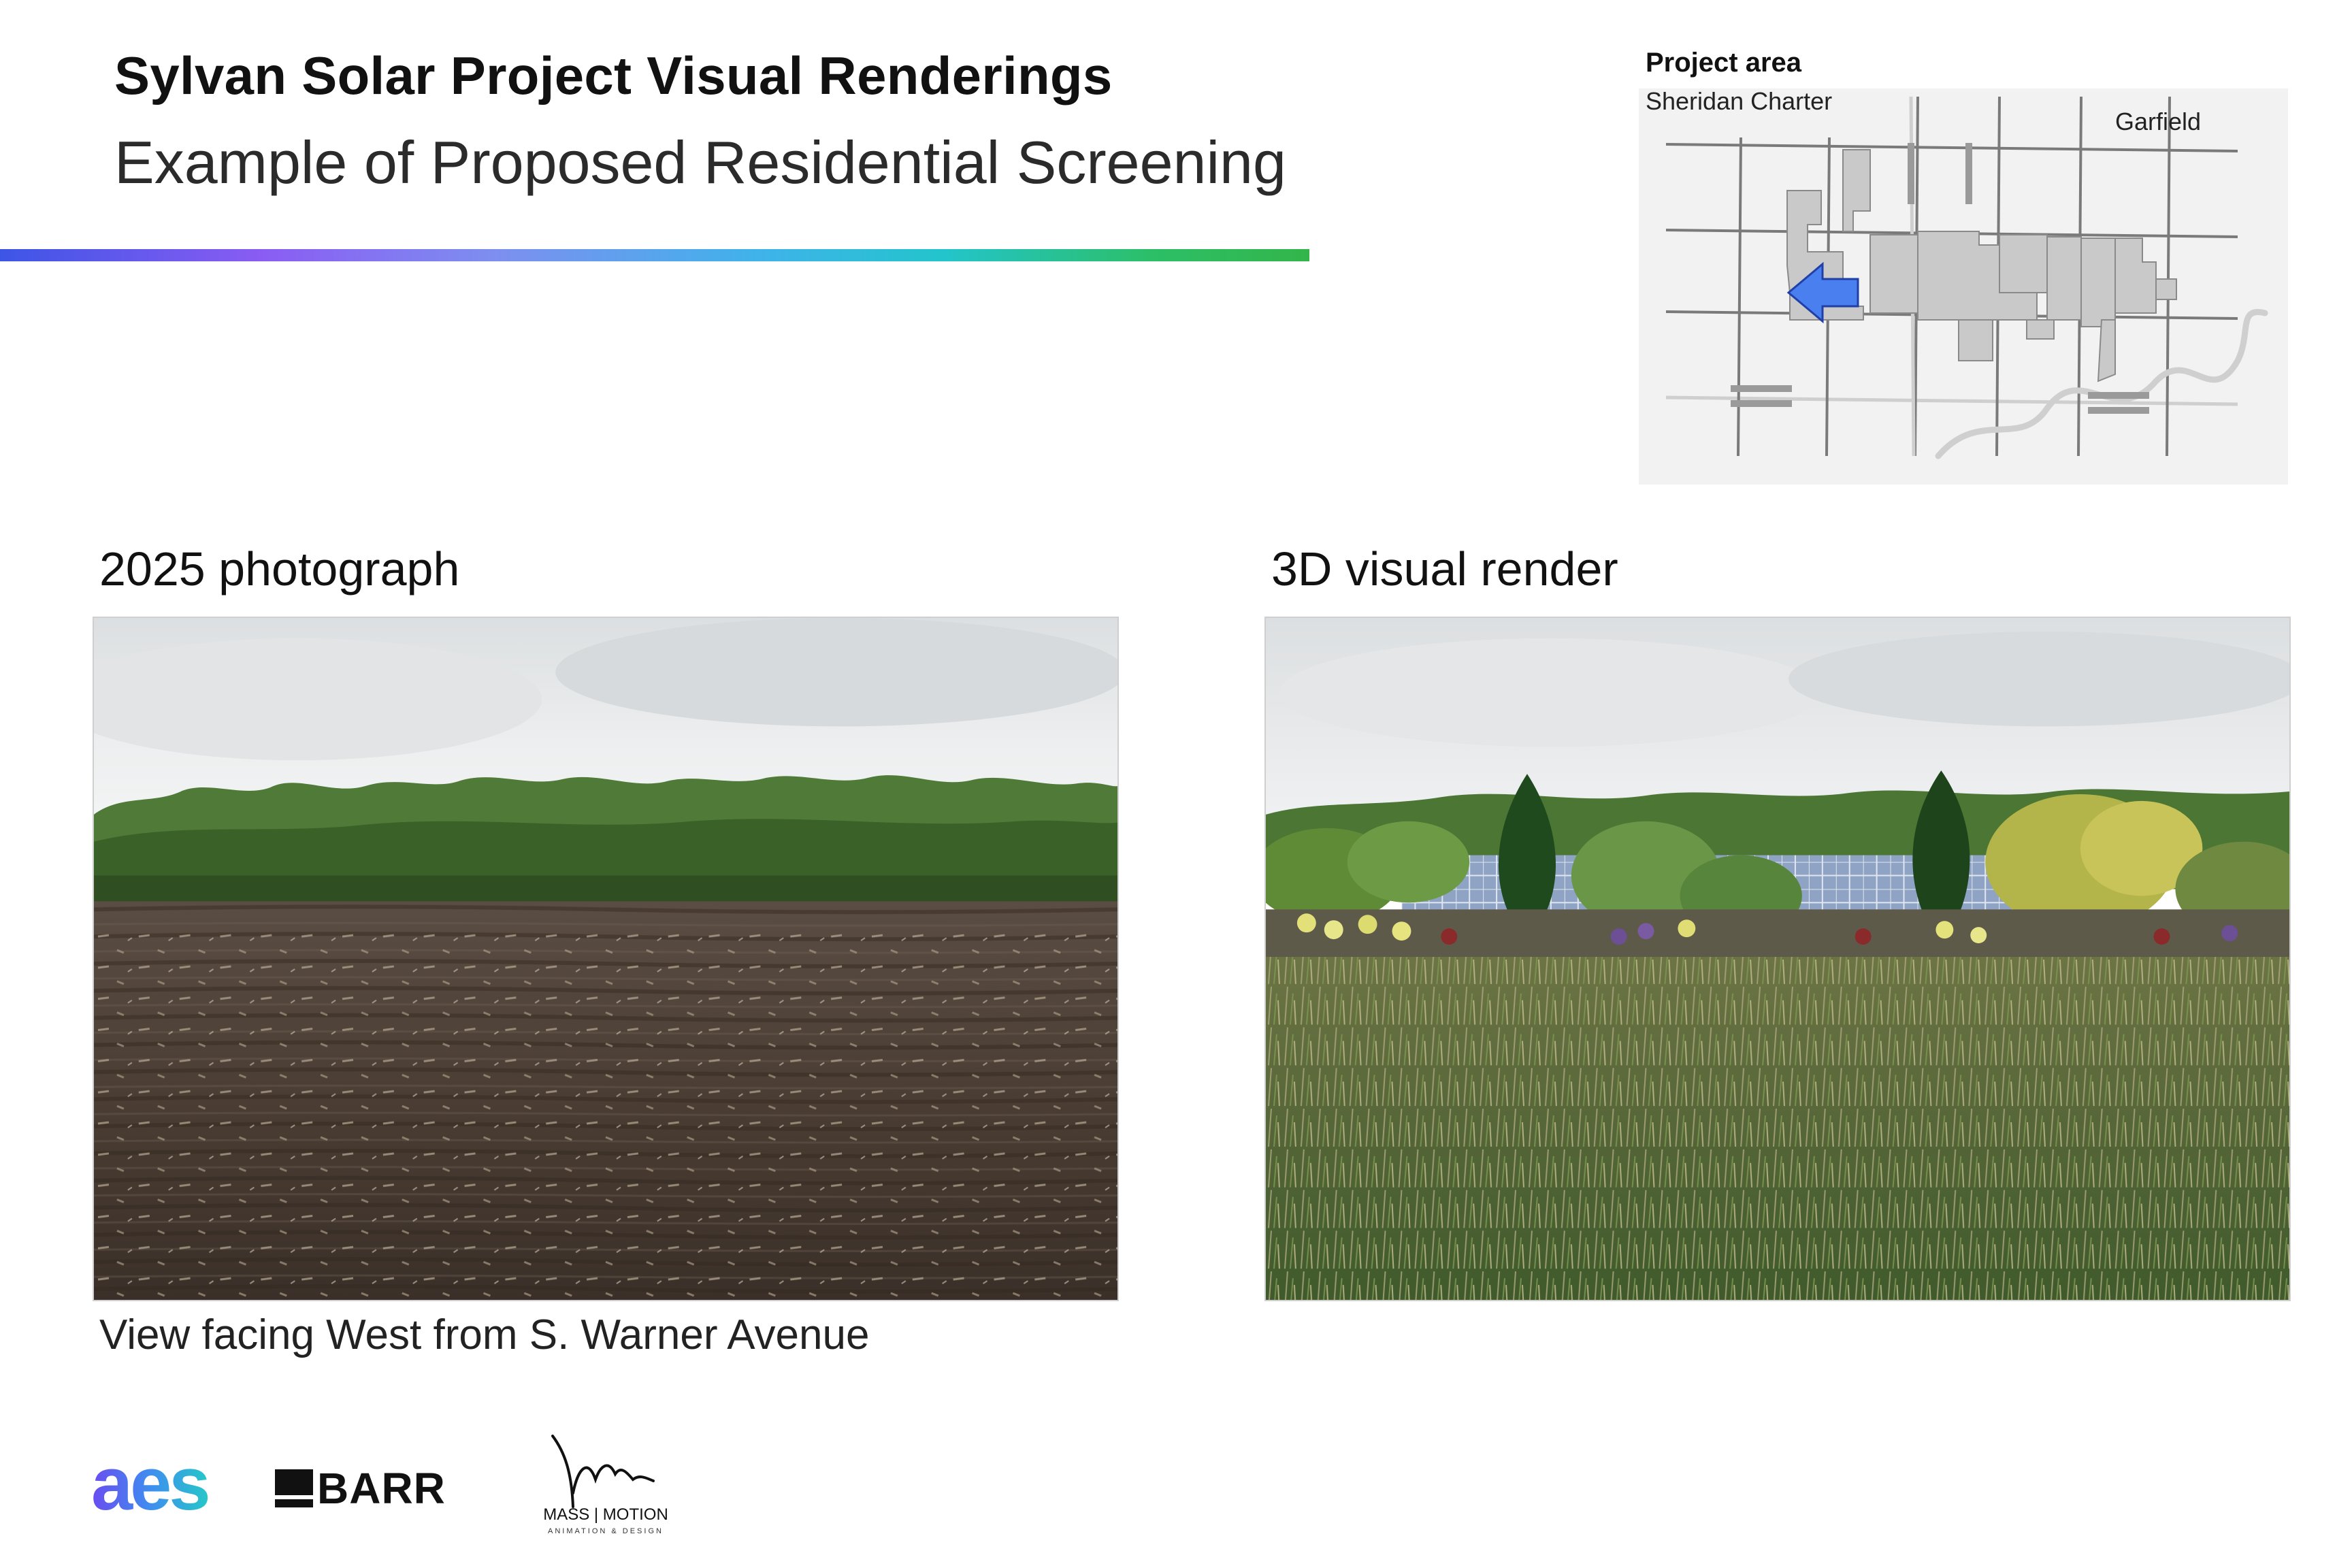  What do you see at coordinates (655, 255) in the screenshot?
I see `gradient-rule` at bounding box center [655, 255].